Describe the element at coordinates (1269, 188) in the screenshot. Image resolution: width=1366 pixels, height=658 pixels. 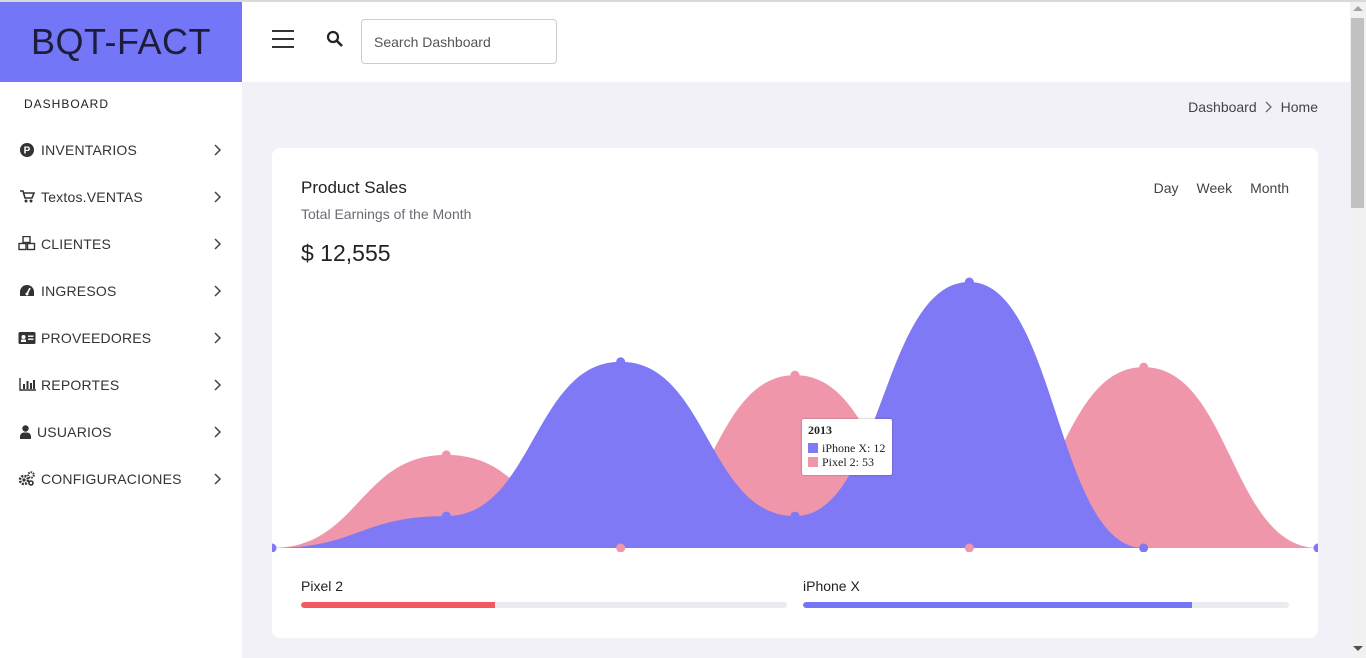
I see `range-tab-month: Month` at that location.